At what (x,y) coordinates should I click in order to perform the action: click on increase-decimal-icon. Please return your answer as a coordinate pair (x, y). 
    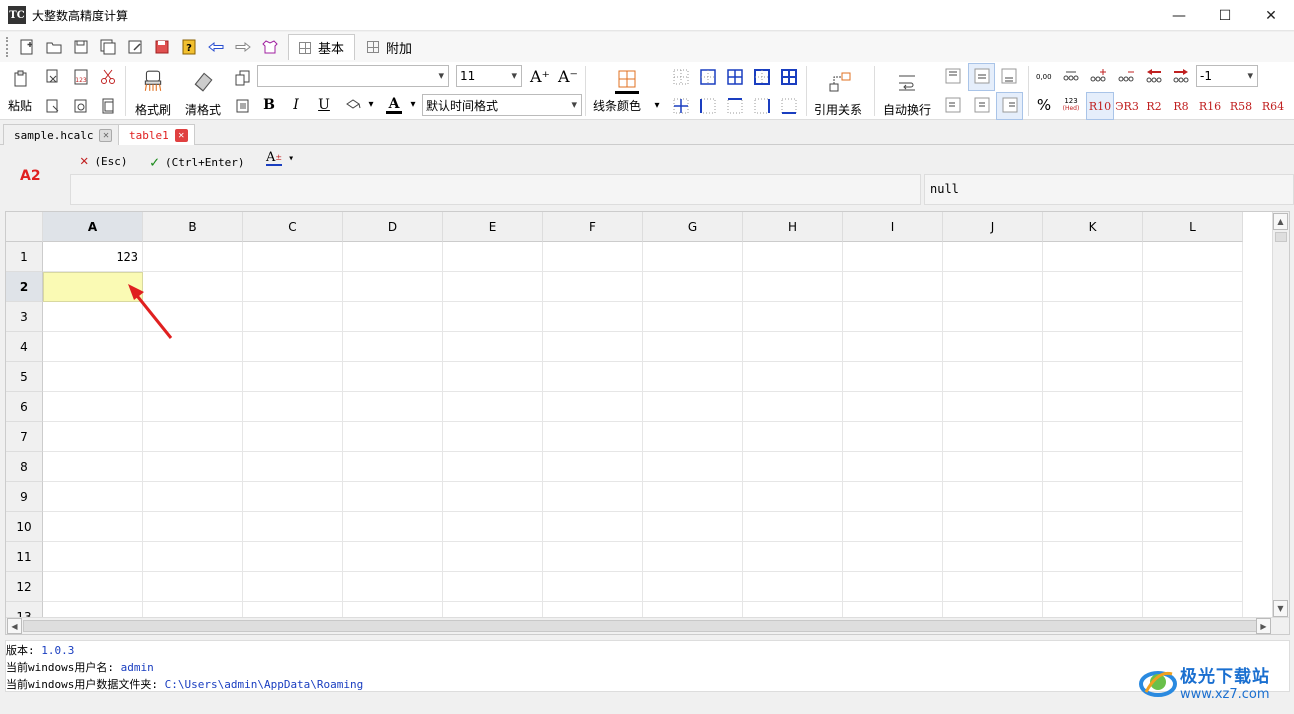
    Looking at the image, I should click on (1098, 76).